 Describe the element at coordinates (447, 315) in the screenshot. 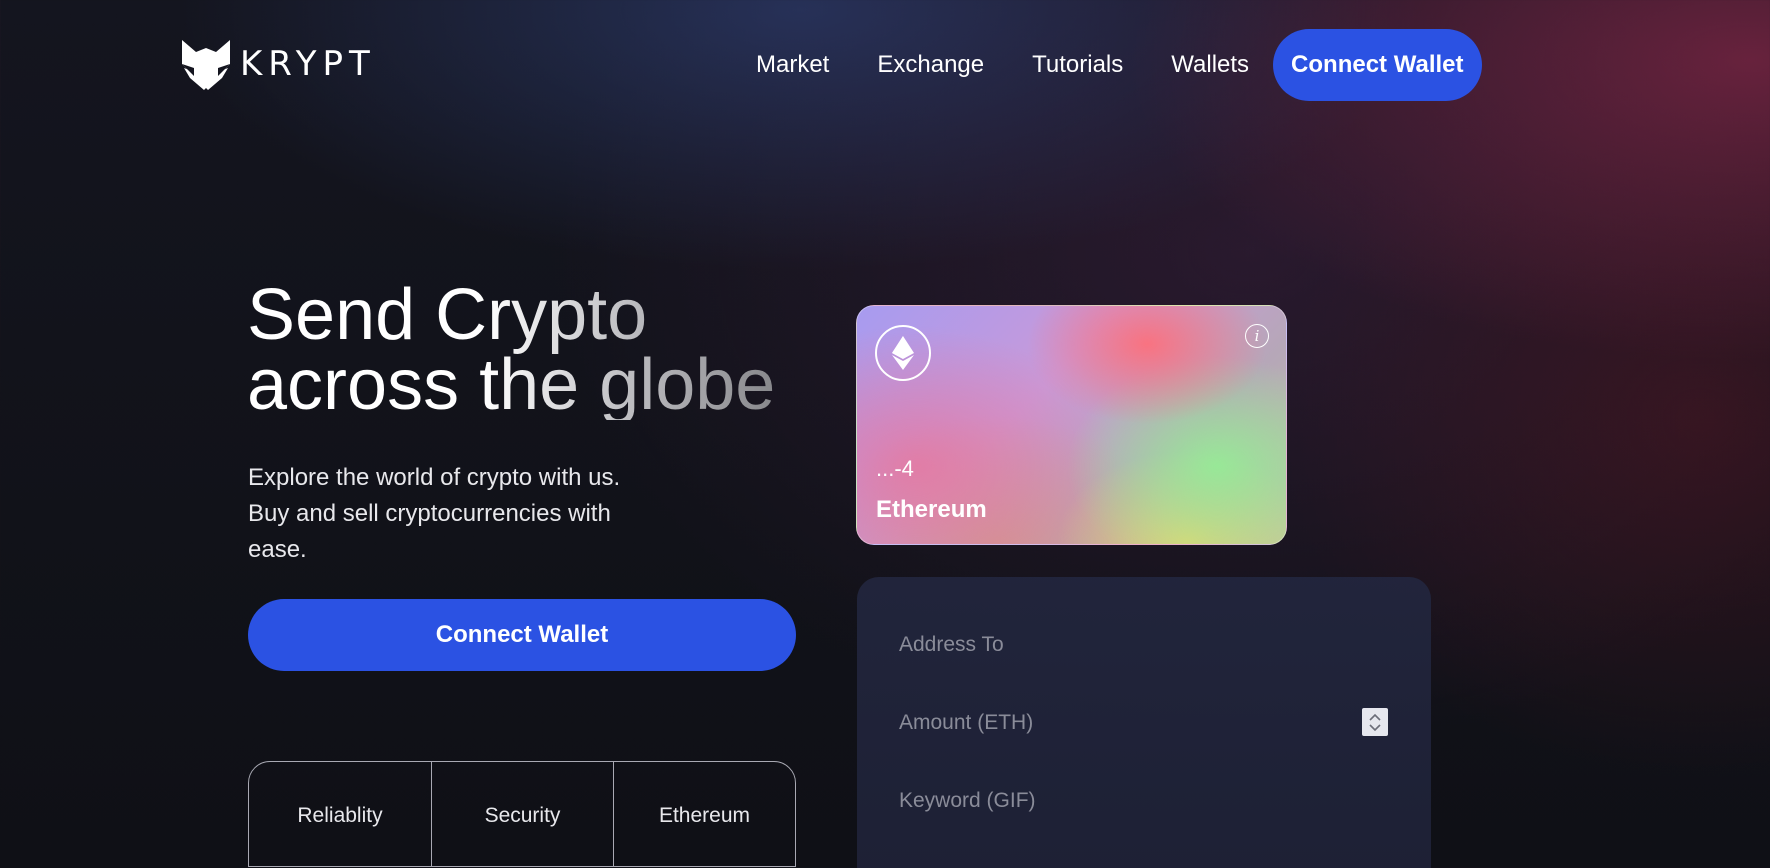

I see `hero-title-line1: Send Crypto` at that location.